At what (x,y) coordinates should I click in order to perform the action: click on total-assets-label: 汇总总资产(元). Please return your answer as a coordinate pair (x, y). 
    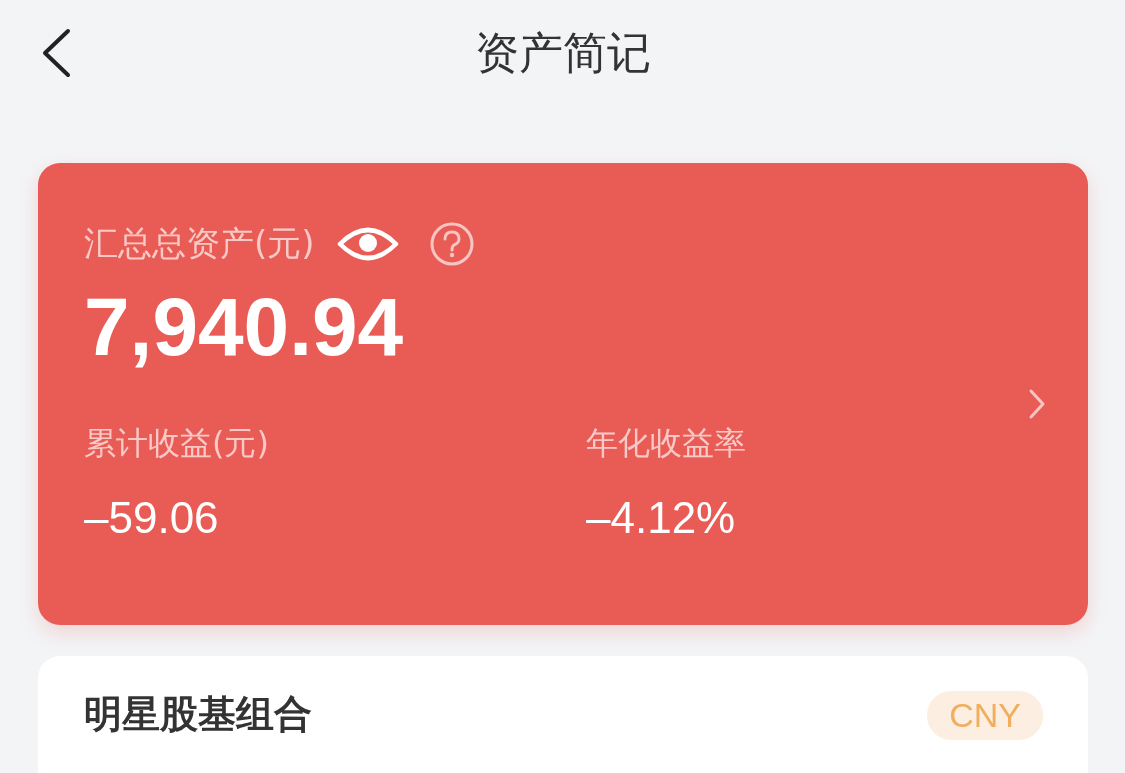
    Looking at the image, I should click on (199, 243).